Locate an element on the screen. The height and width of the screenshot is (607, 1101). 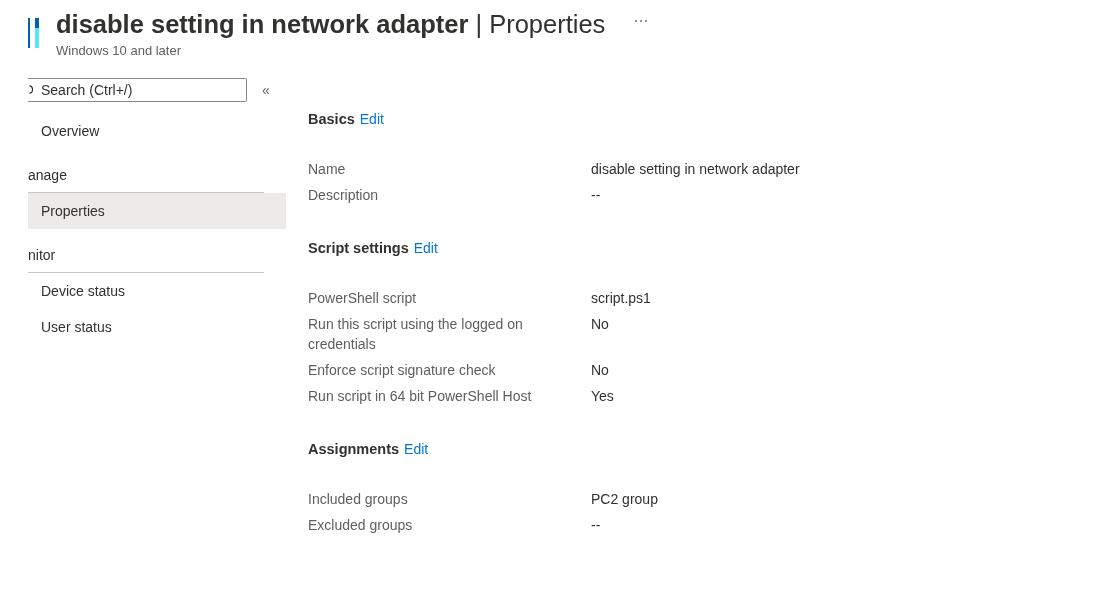
property-label: Excluded groups is located at coordinates (361, 525).